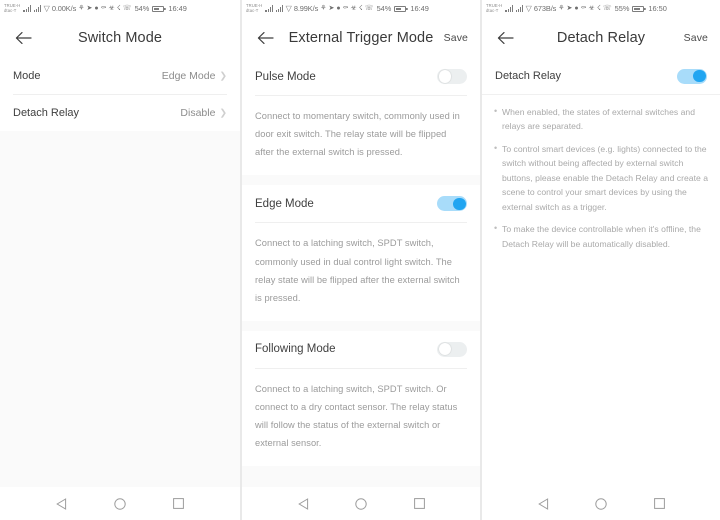 The width and height of the screenshot is (720, 520). What do you see at coordinates (361, 37) in the screenshot?
I see `app-bar-2: External Trigger Mode Save` at bounding box center [361, 37].